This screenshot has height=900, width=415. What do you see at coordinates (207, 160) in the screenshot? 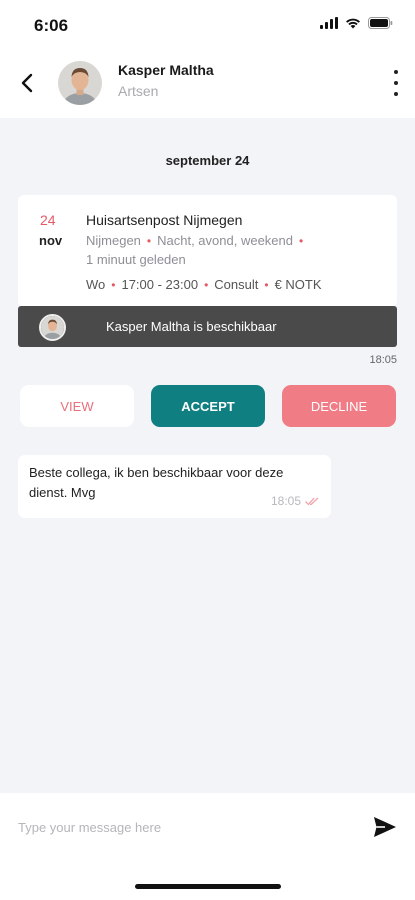
I see `date-separator: september 24` at bounding box center [207, 160].